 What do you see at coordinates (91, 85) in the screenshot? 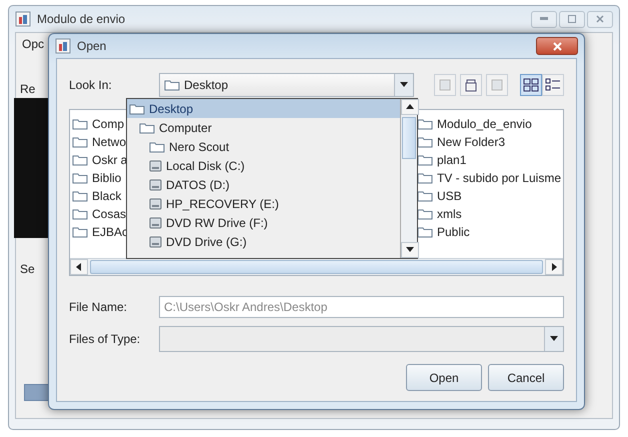
I see `look-in-label: Look In:` at bounding box center [91, 85].